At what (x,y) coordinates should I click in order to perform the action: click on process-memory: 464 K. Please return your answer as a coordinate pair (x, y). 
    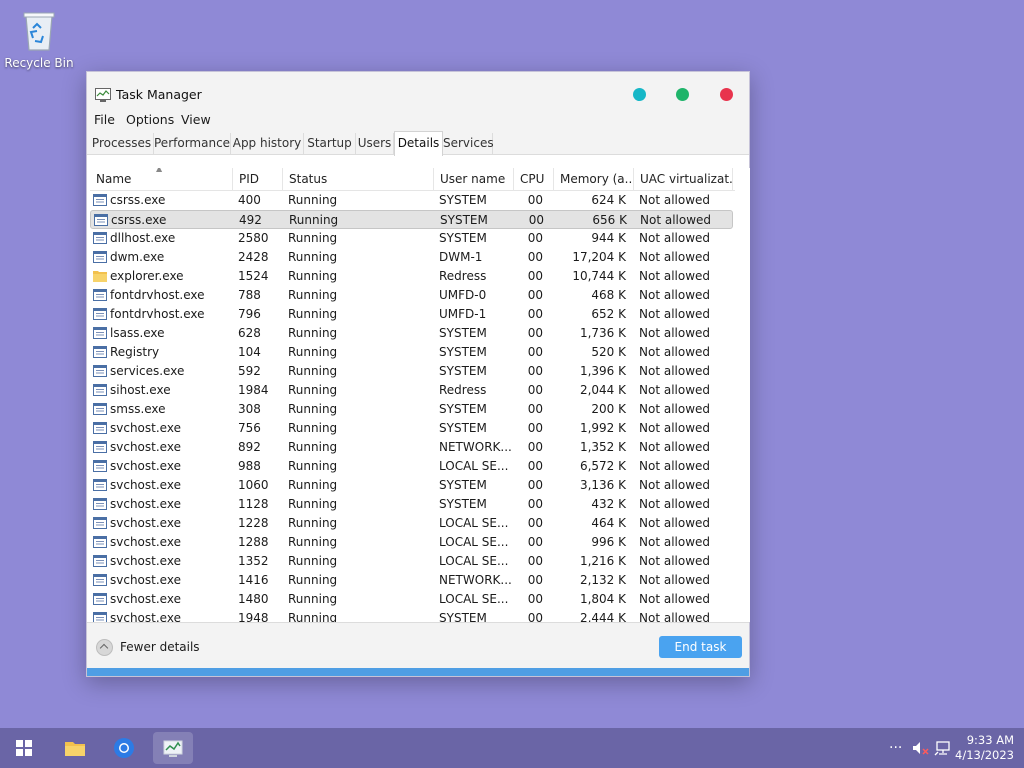
    Looking at the image, I should click on (608, 523).